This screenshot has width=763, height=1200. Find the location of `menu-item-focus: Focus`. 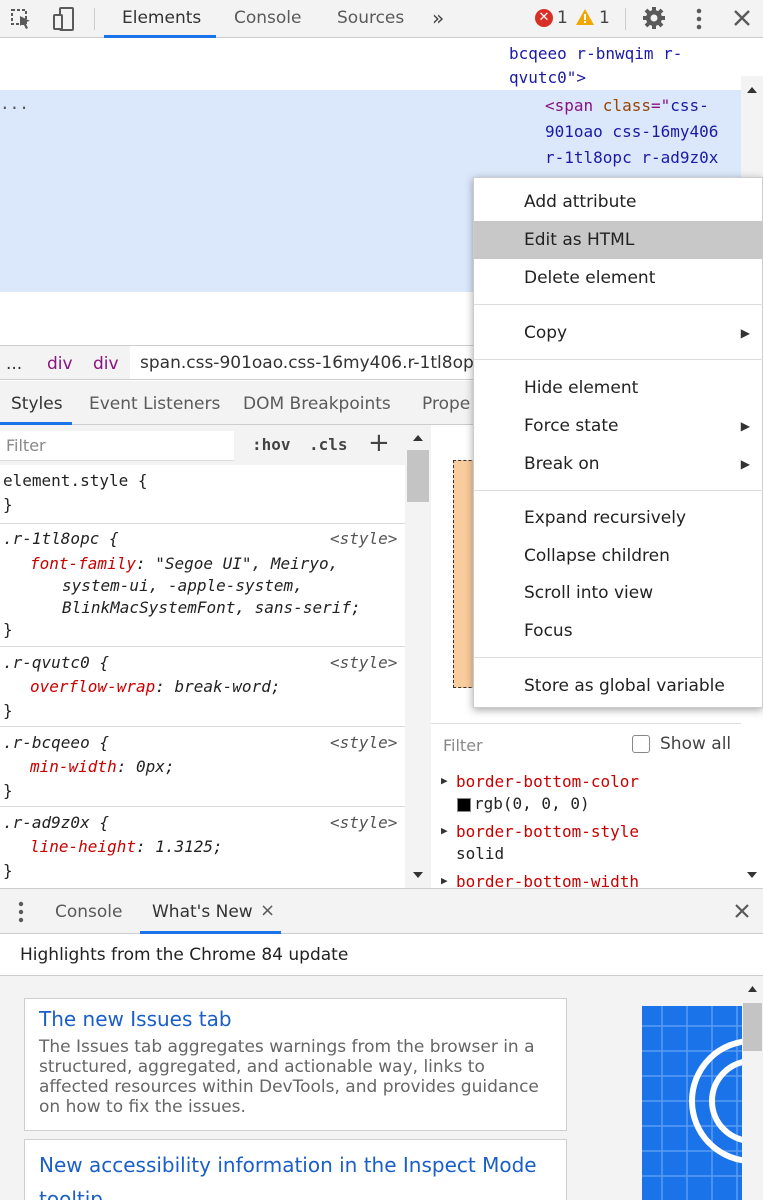

menu-item-focus: Focus is located at coordinates (618, 631).